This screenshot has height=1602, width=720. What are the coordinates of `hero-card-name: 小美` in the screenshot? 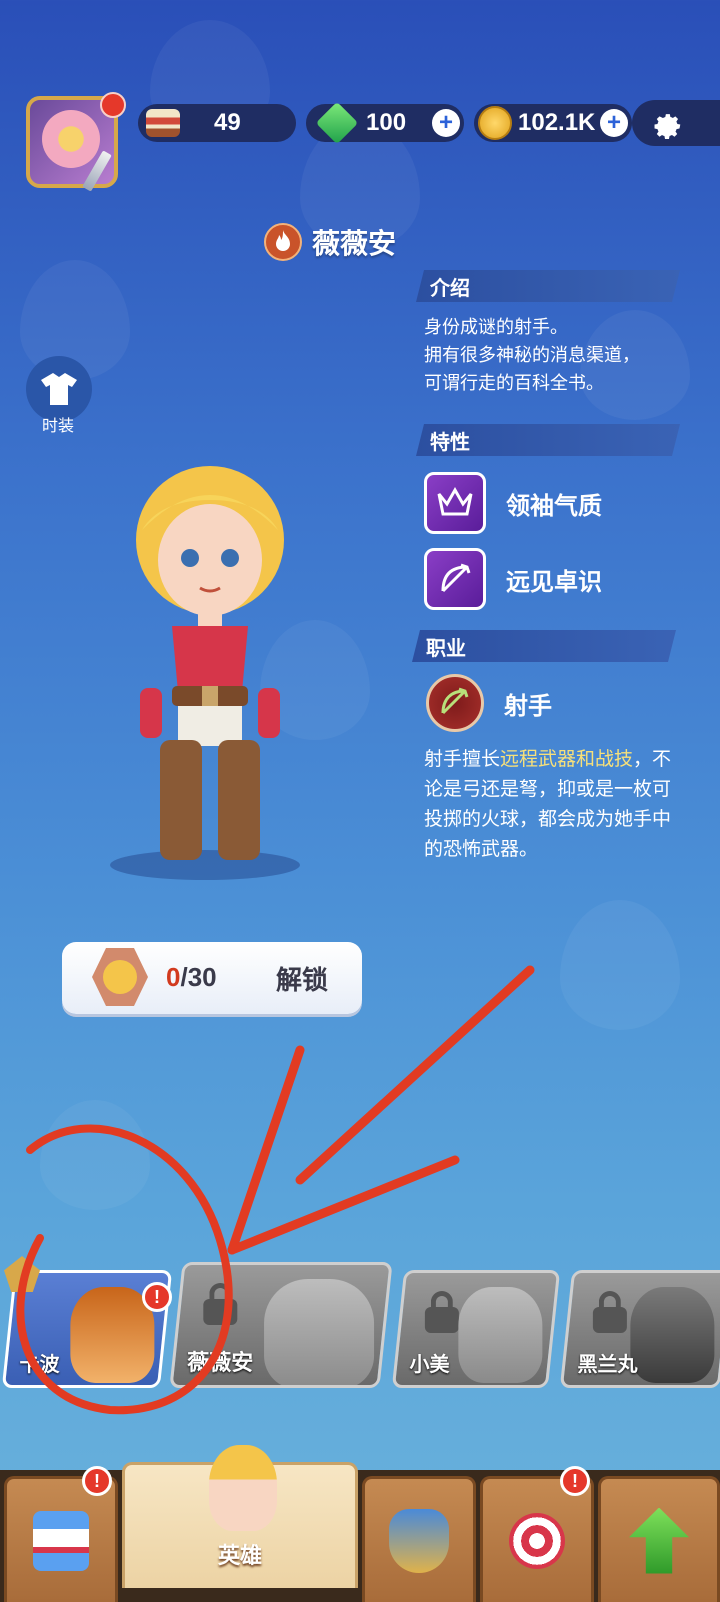 It's located at (429, 1364).